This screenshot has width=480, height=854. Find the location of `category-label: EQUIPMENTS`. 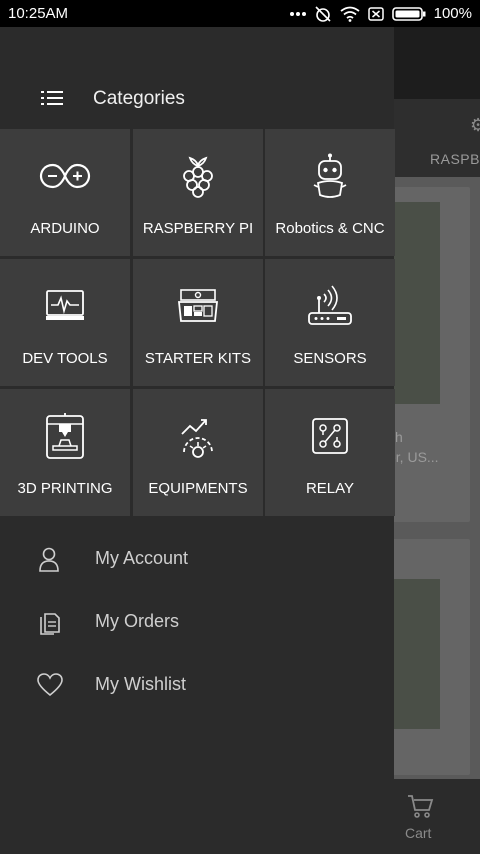

category-label: EQUIPMENTS is located at coordinates (198, 488).